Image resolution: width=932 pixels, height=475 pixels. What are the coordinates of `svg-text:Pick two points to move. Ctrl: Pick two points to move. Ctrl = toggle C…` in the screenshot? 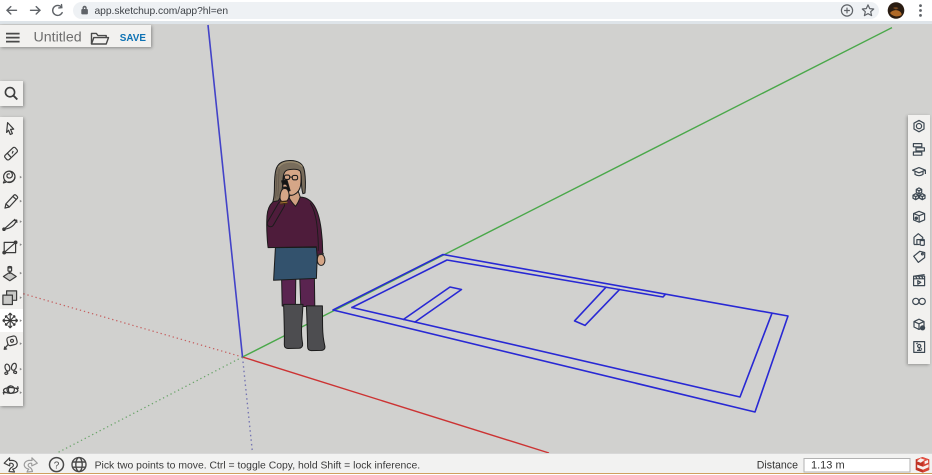 It's located at (258, 465).